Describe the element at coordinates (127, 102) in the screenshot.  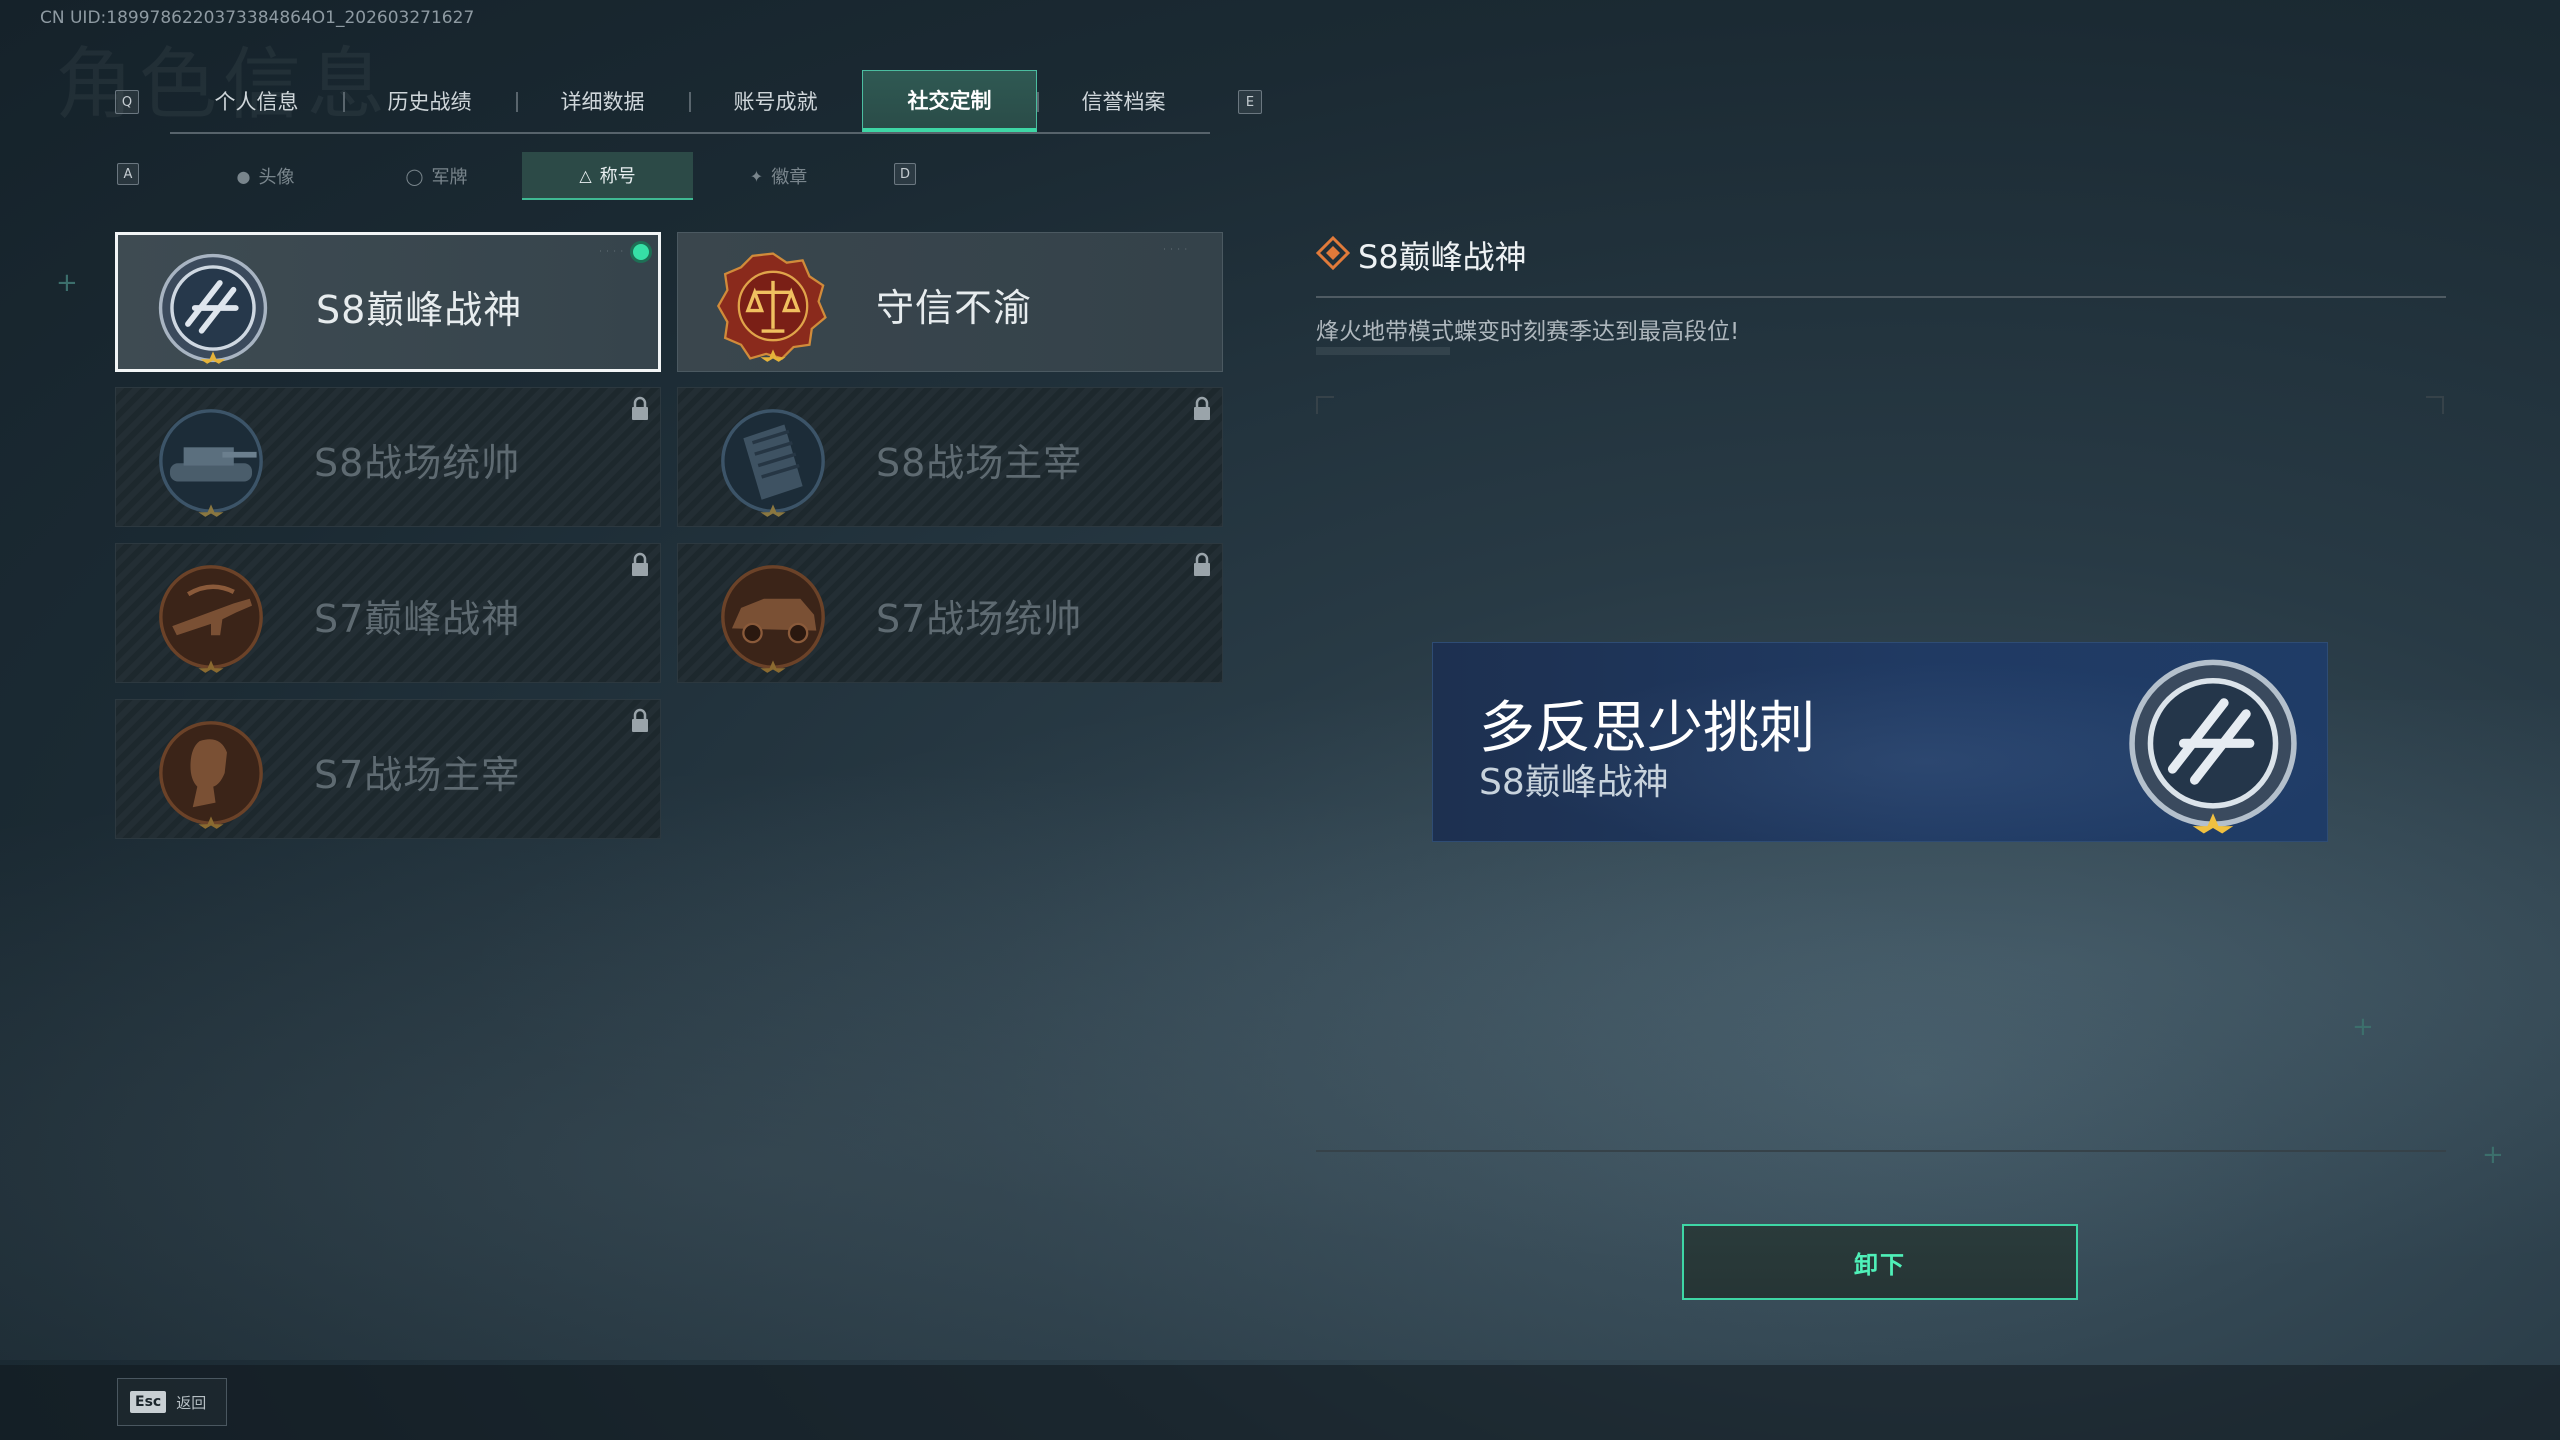
I see `key-hint-prev-tab: Q` at that location.